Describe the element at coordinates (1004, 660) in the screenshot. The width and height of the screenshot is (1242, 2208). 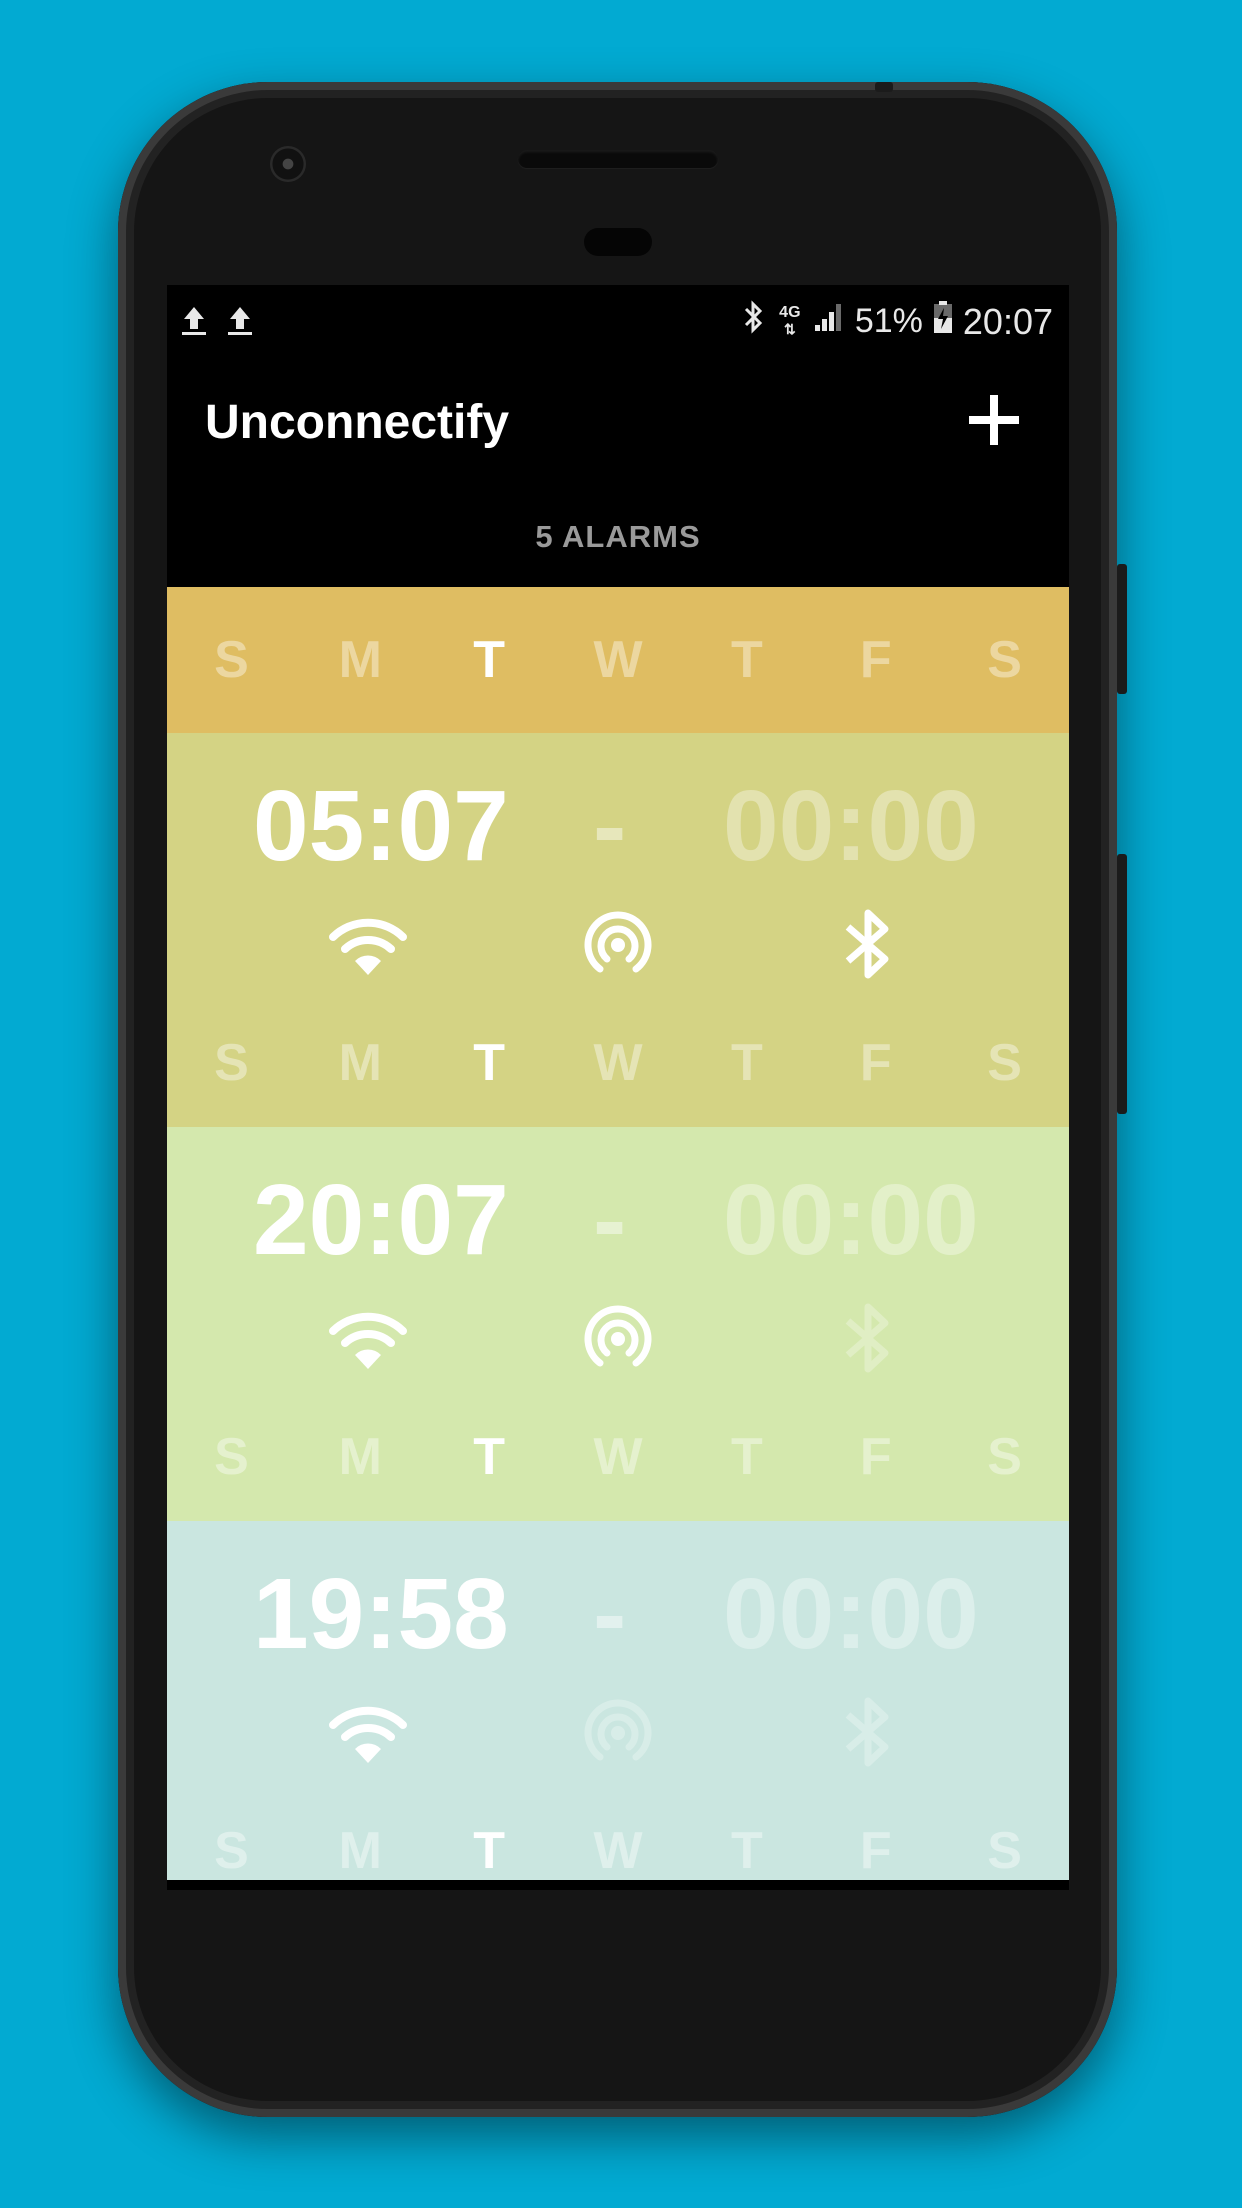
I see `header-day-6: S` at that location.